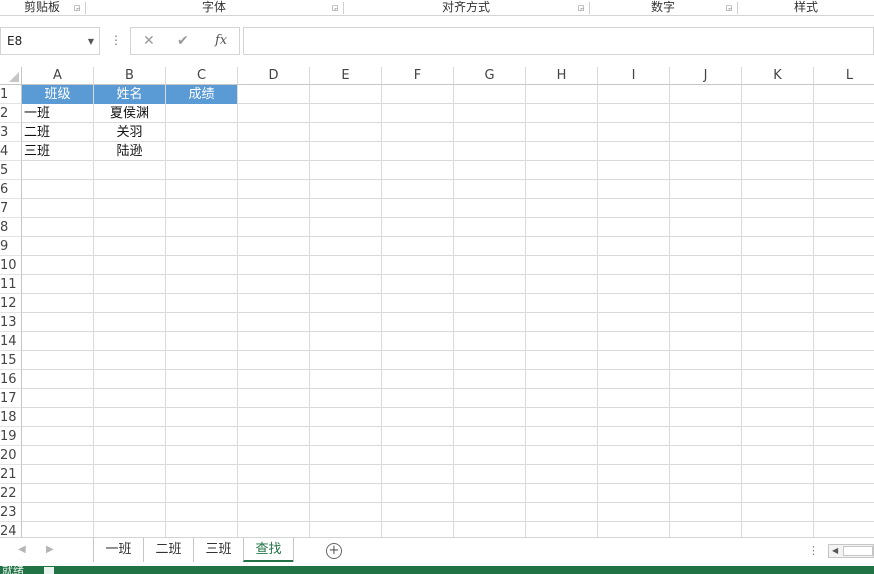 Image resolution: width=874 pixels, height=574 pixels. Describe the element at coordinates (11, 417) in the screenshot. I see `row-header: 18` at that location.